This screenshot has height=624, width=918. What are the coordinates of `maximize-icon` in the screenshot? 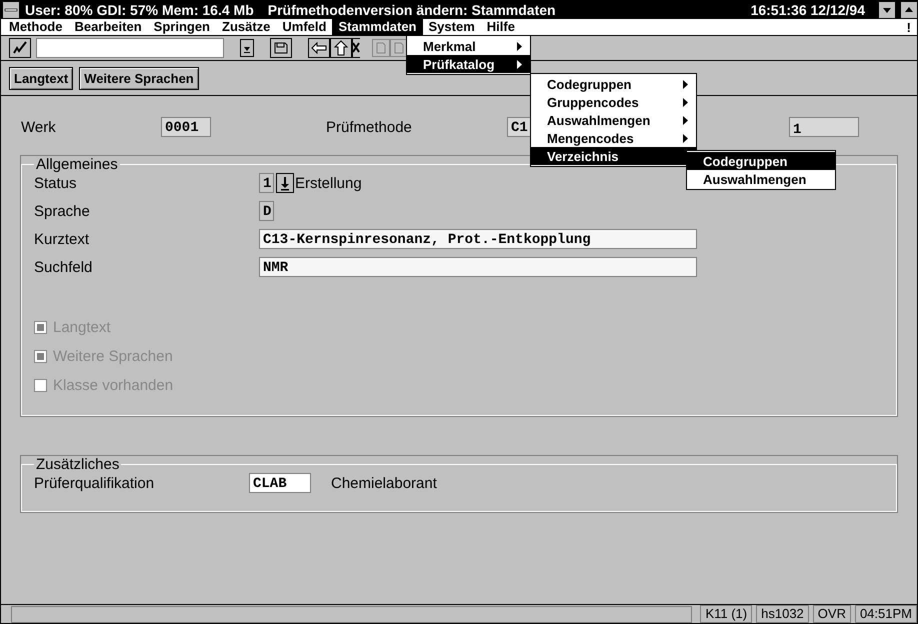 It's located at (909, 10).